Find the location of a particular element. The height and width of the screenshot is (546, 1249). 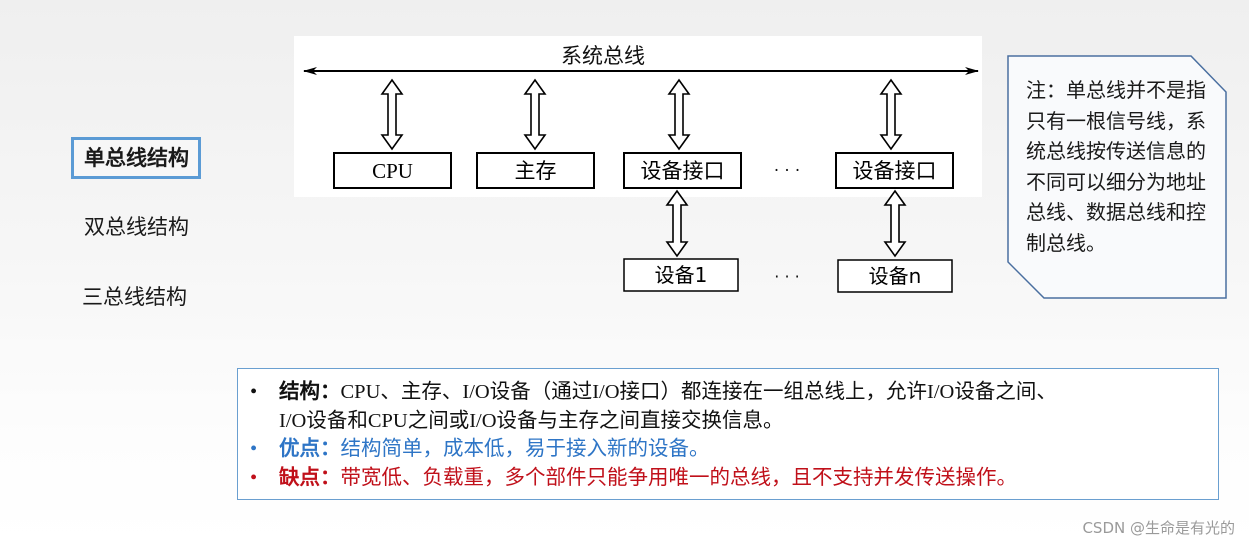

bottom-ellipsis: · · · is located at coordinates (786, 276).